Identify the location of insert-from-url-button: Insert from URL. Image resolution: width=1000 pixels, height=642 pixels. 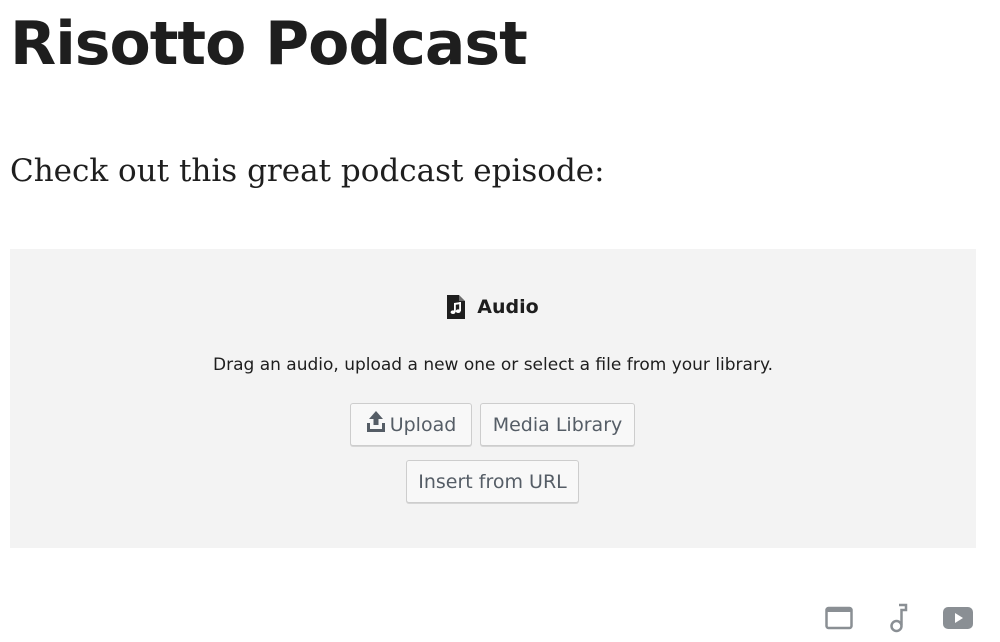
(492, 481).